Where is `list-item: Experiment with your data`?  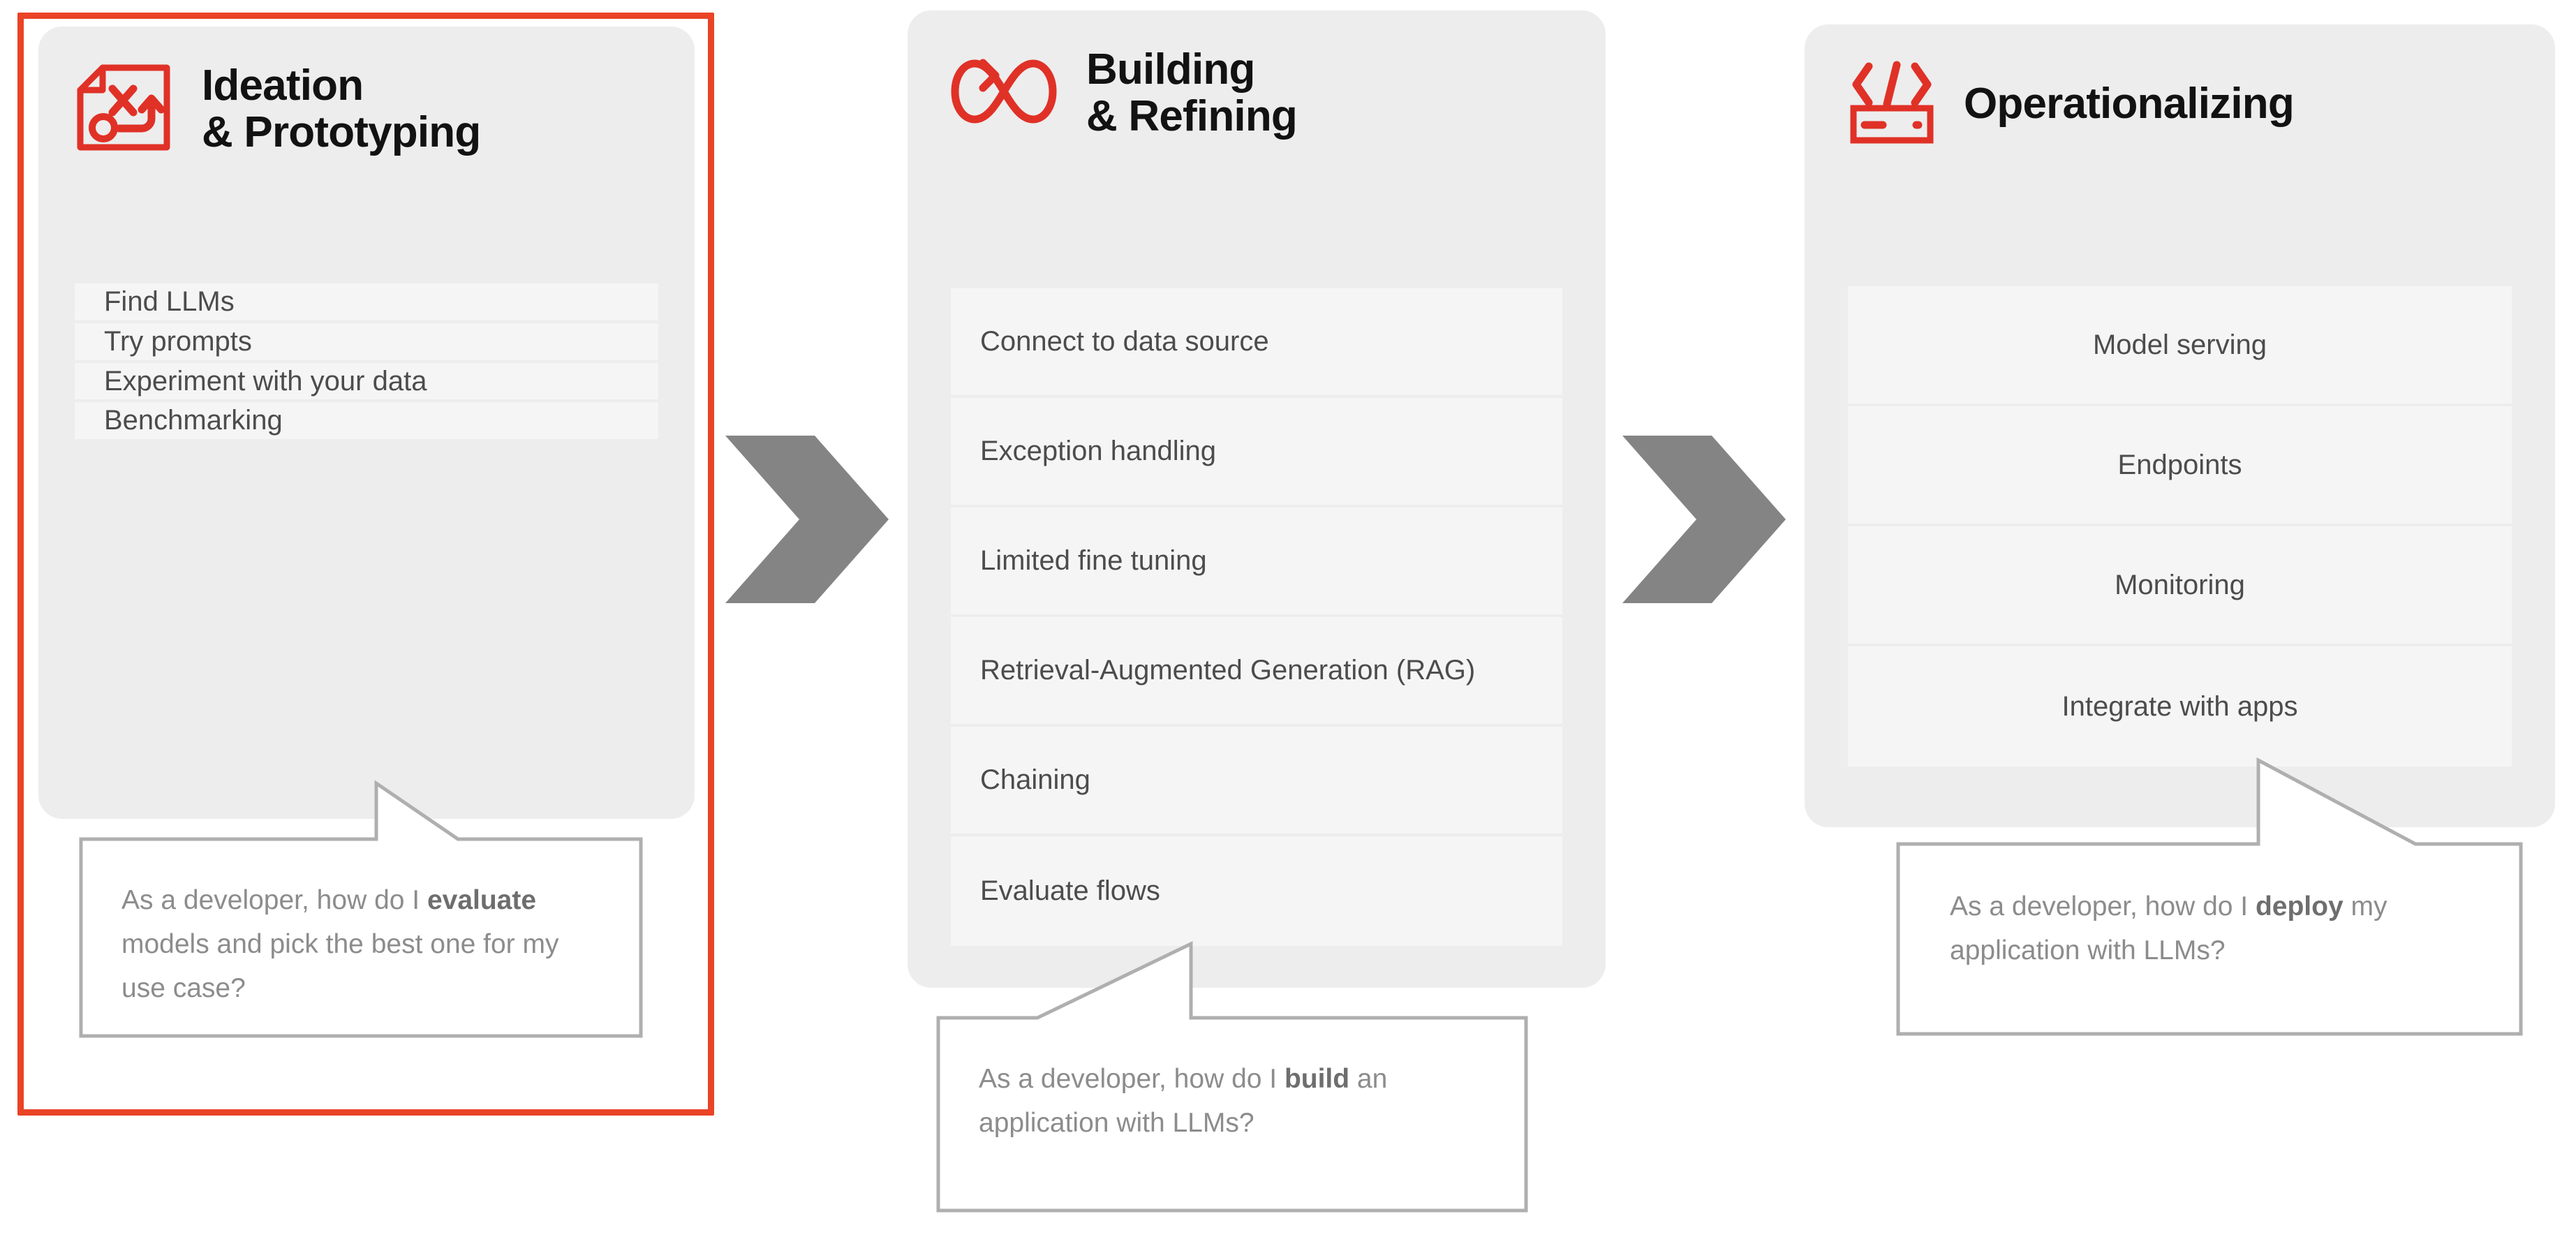 list-item: Experiment with your data is located at coordinates (366, 382).